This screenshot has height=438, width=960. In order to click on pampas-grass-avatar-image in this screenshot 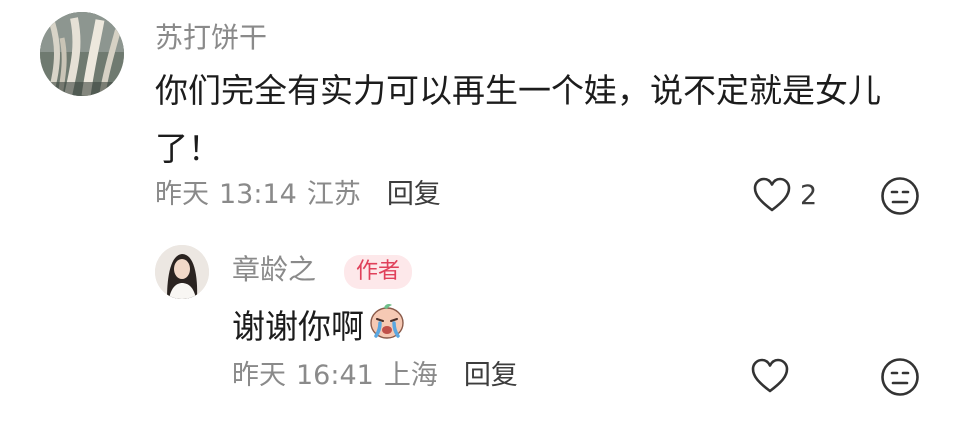, I will do `click(82, 54)`.